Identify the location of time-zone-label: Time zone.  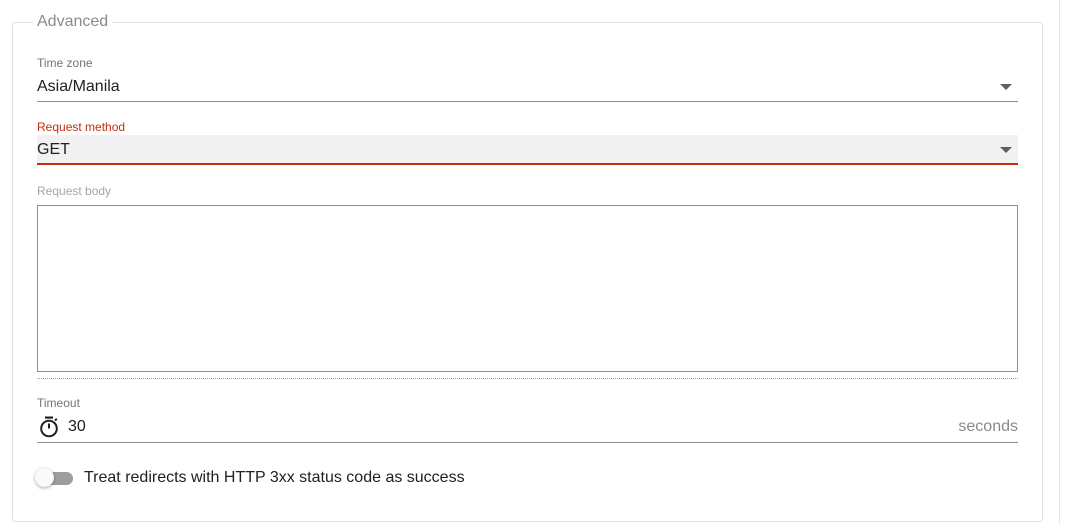
(65, 63).